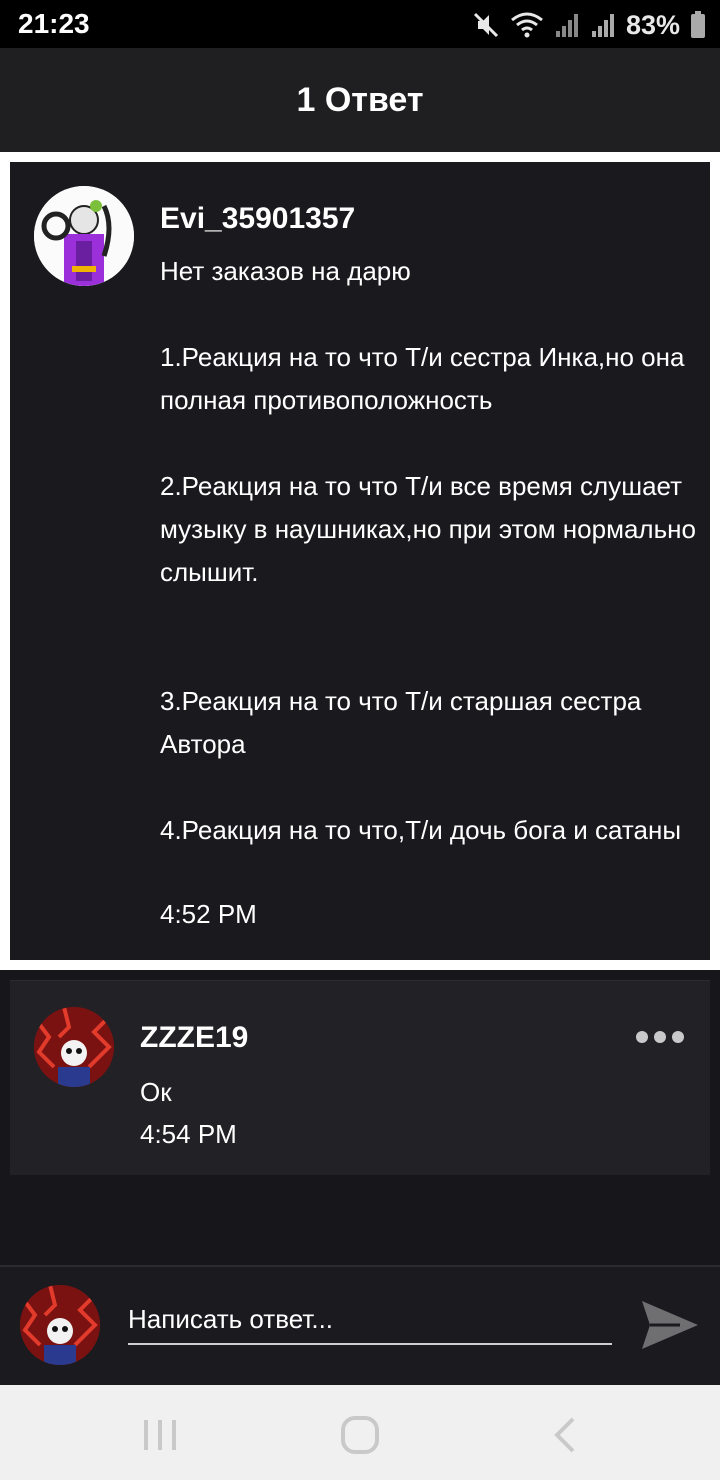  Describe the element at coordinates (527, 25) in the screenshot. I see `wifi-icon` at that location.